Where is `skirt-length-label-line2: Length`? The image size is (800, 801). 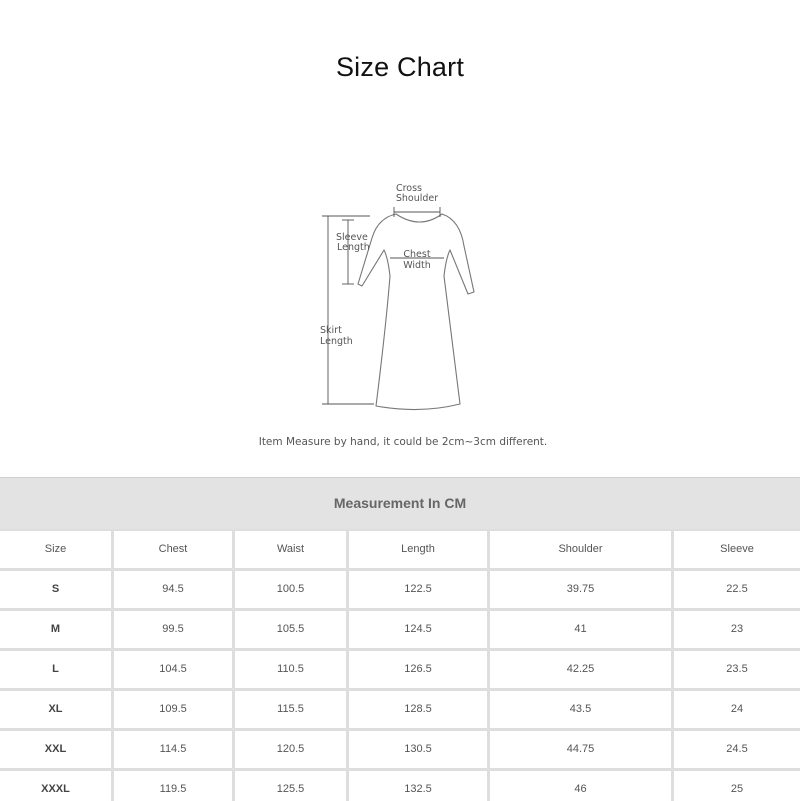
skirt-length-label-line2: Length is located at coordinates (336, 341).